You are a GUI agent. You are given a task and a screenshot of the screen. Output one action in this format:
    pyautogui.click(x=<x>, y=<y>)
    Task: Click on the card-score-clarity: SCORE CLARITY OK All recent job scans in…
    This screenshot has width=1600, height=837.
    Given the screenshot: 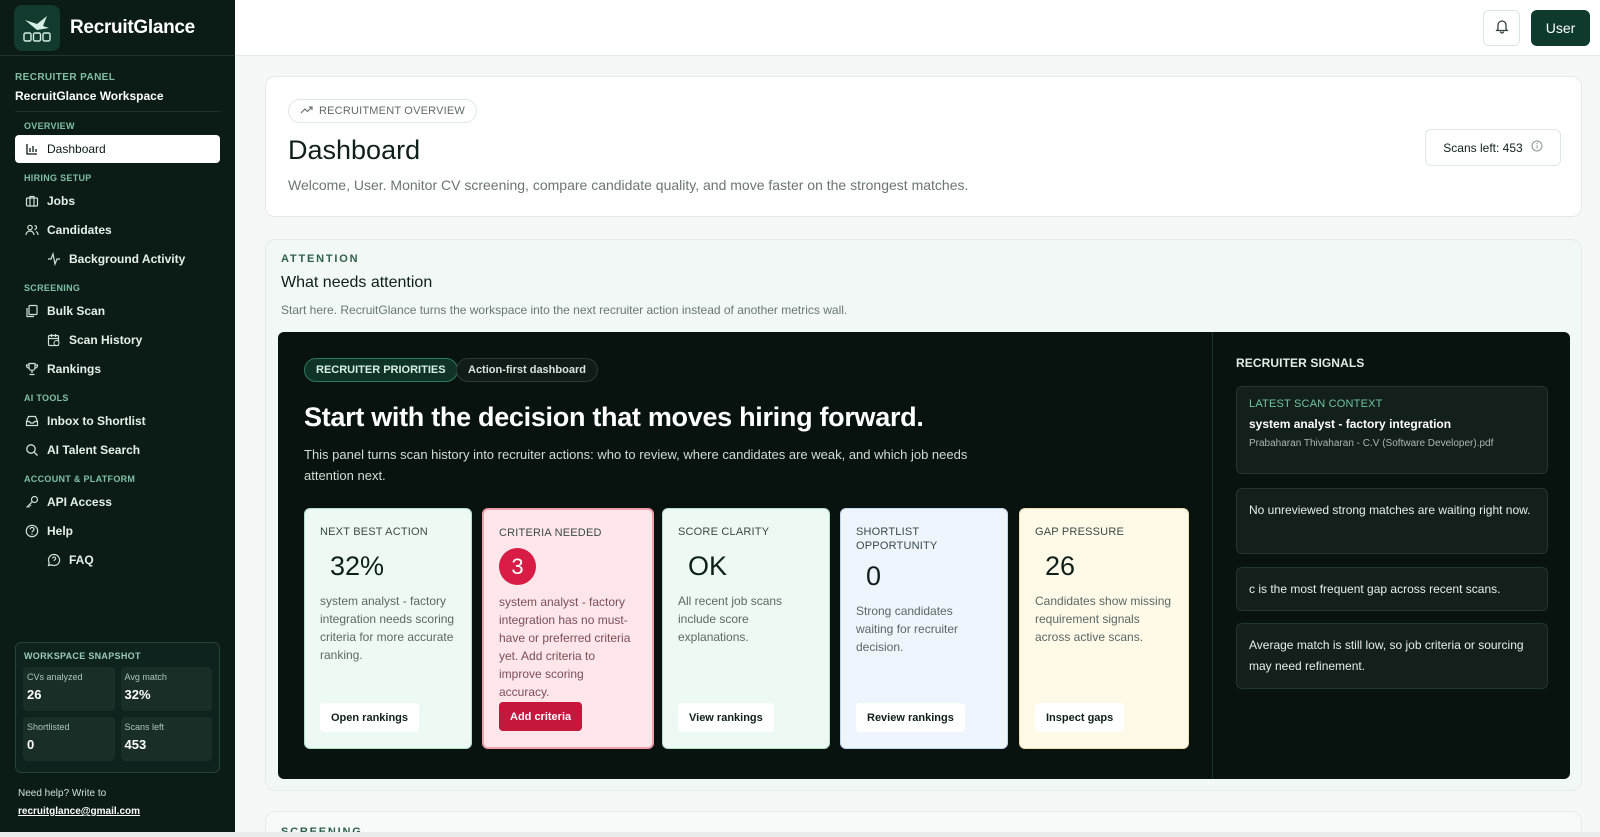 What is the action you would take?
    pyautogui.click(x=746, y=628)
    